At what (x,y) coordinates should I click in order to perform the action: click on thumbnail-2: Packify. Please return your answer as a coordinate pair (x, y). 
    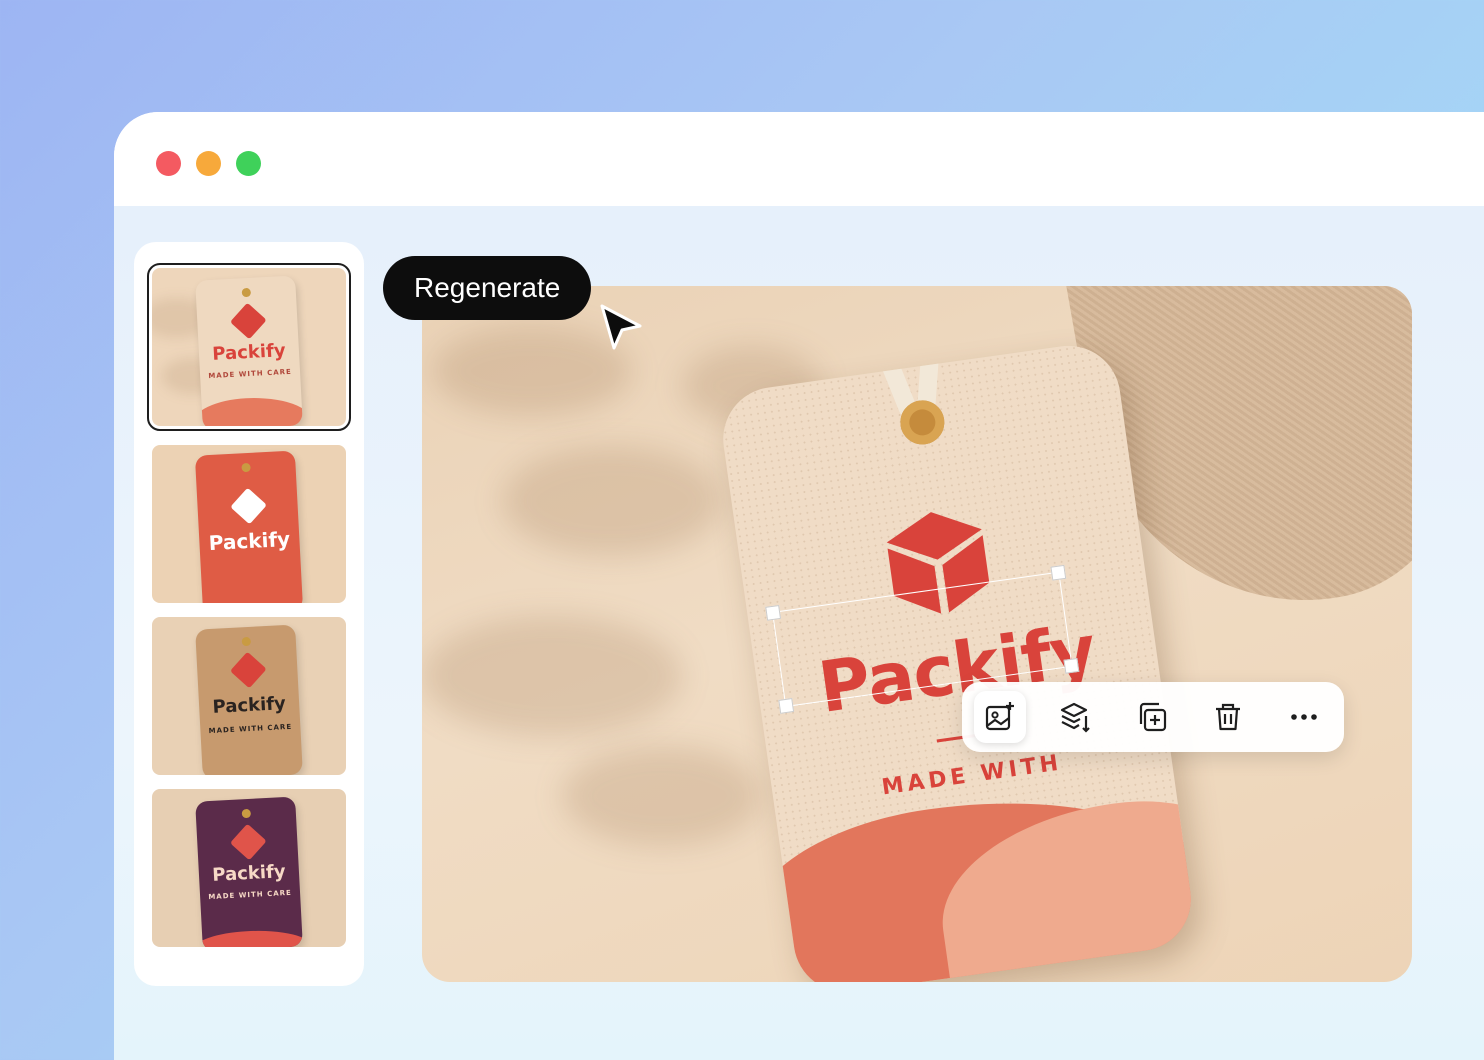
    Looking at the image, I should click on (249, 524).